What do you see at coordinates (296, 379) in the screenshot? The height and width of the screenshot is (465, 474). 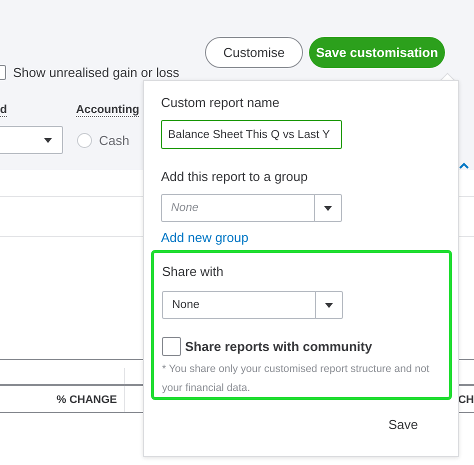 I see `note-text: * You share only your customised report structure and not your financial data.` at bounding box center [296, 379].